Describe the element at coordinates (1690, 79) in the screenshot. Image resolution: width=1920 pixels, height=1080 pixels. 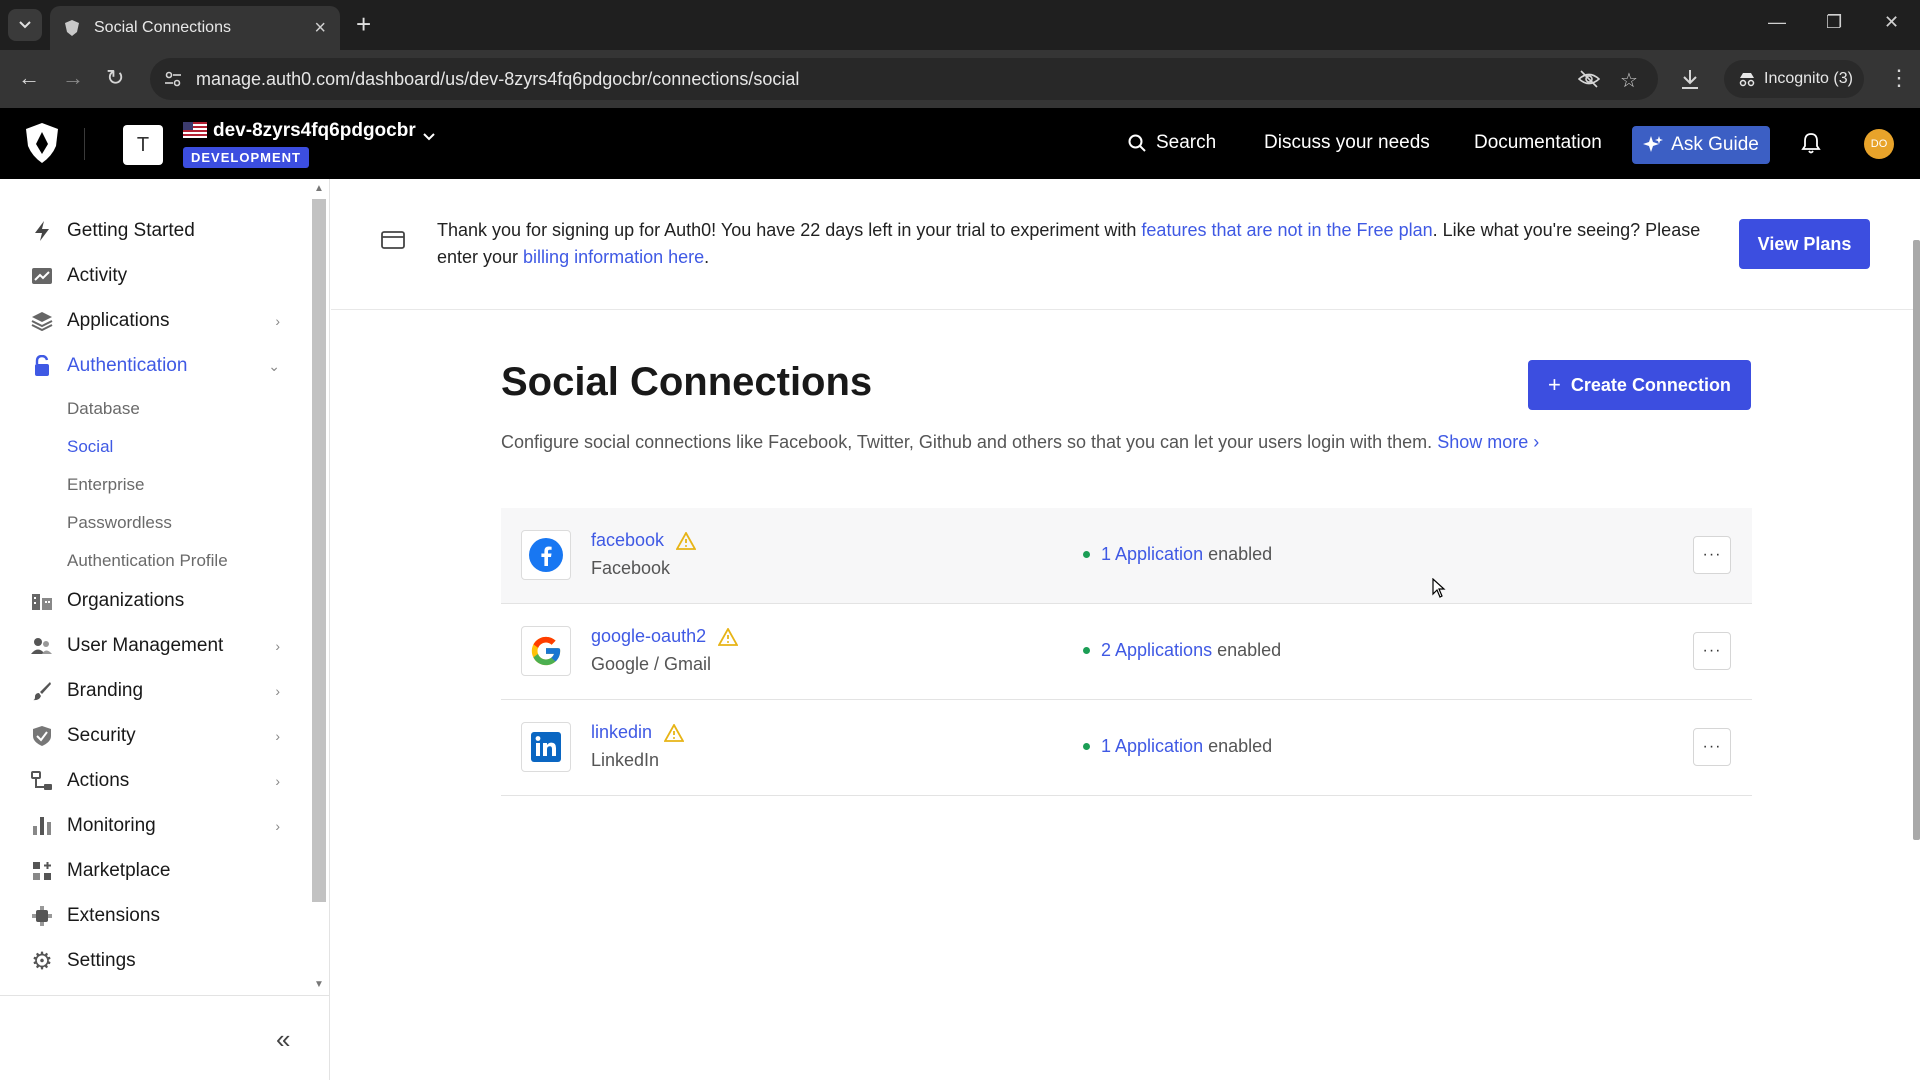
I see `download-icon` at that location.